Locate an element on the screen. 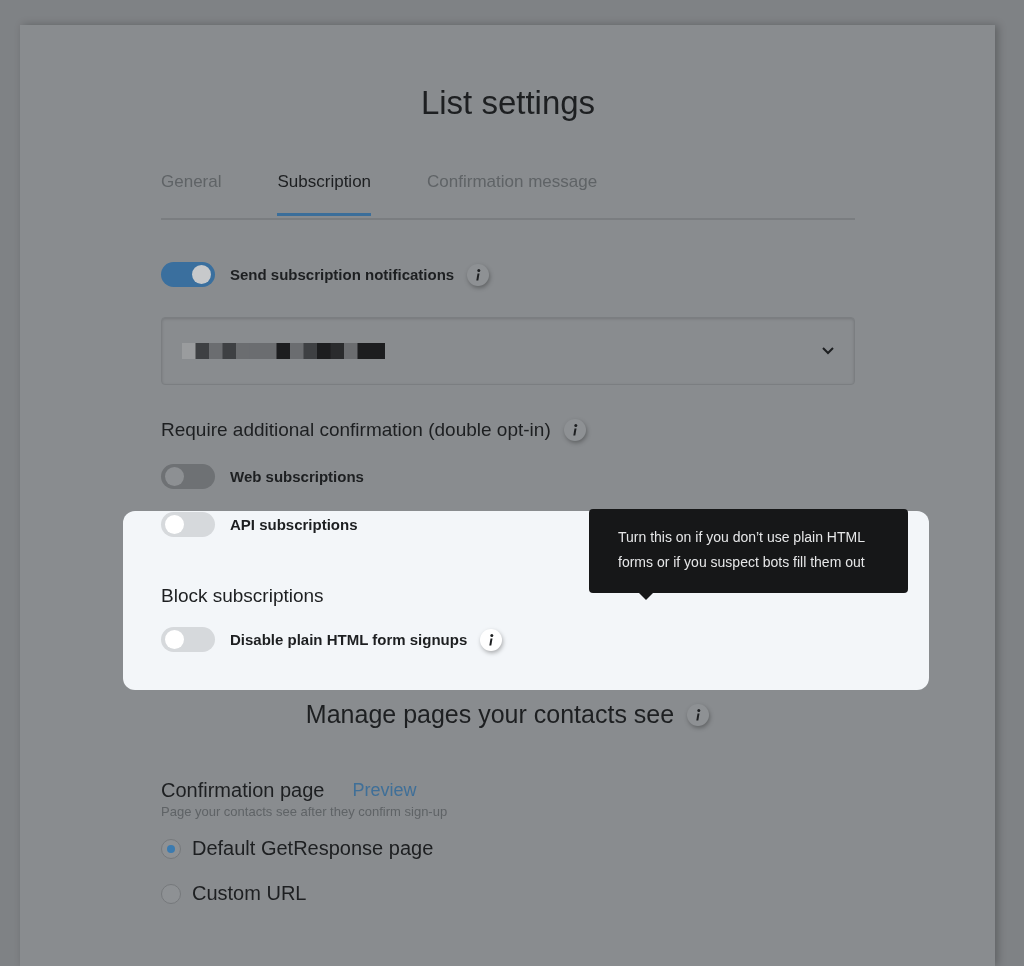 The width and height of the screenshot is (1024, 966). chevron-down-icon is located at coordinates (828, 351).